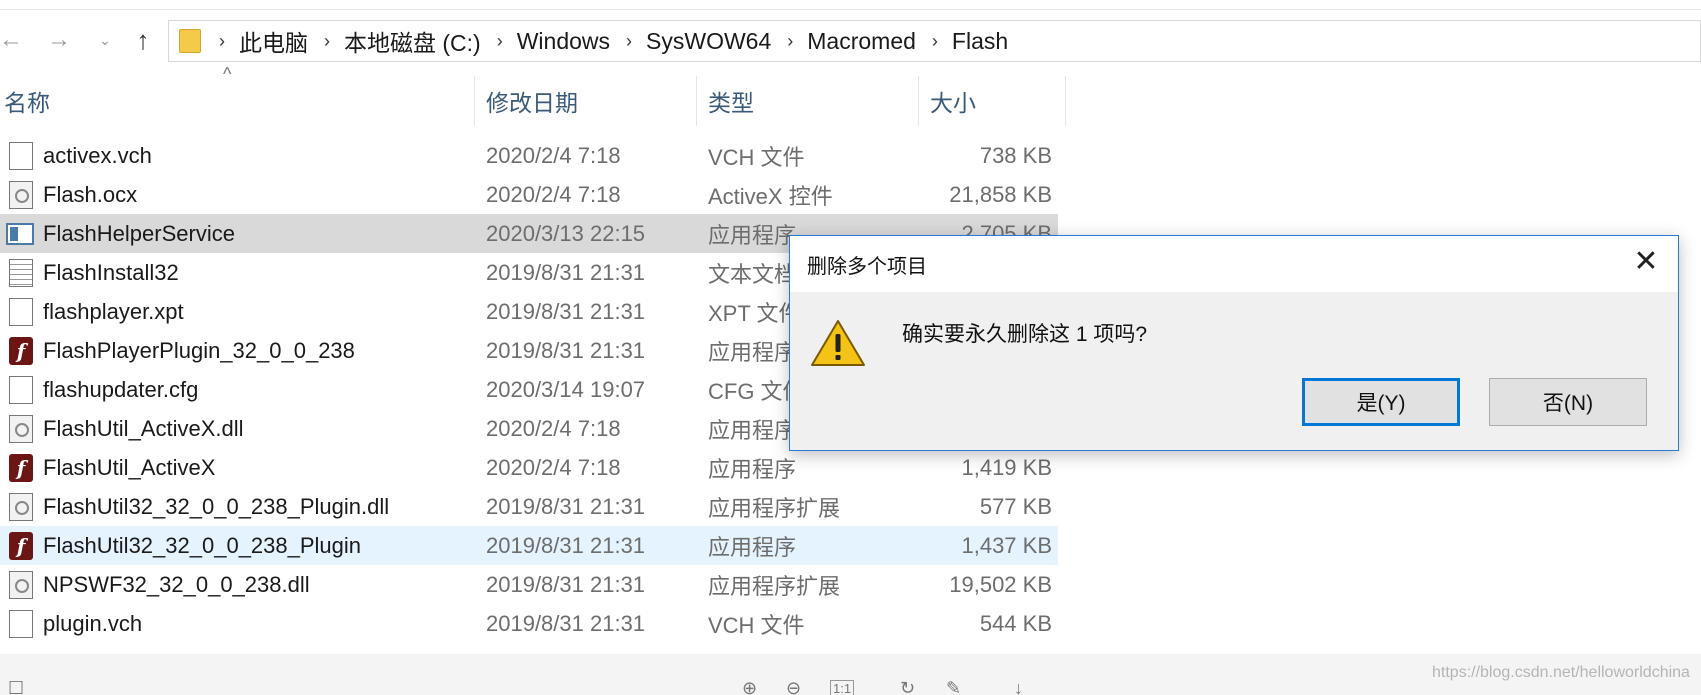 The image size is (1701, 695). What do you see at coordinates (111, 272) in the screenshot?
I see `file-name: FlashInstall32` at bounding box center [111, 272].